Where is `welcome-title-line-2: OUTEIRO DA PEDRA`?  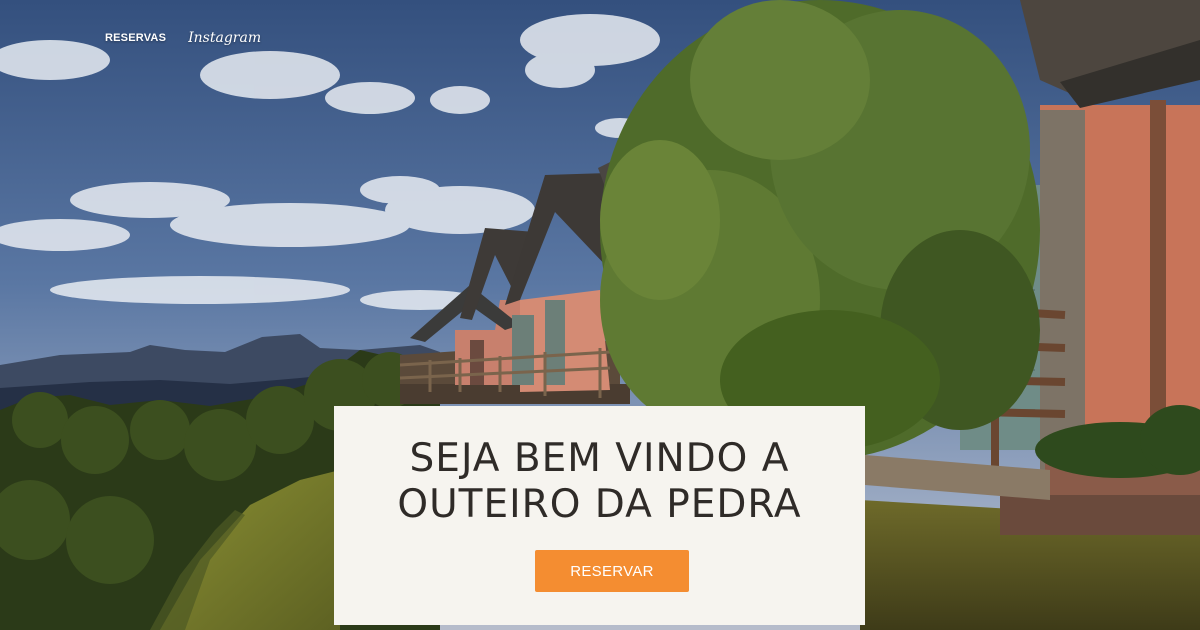
welcome-title-line-2: OUTEIRO DA PEDRA is located at coordinates (599, 504).